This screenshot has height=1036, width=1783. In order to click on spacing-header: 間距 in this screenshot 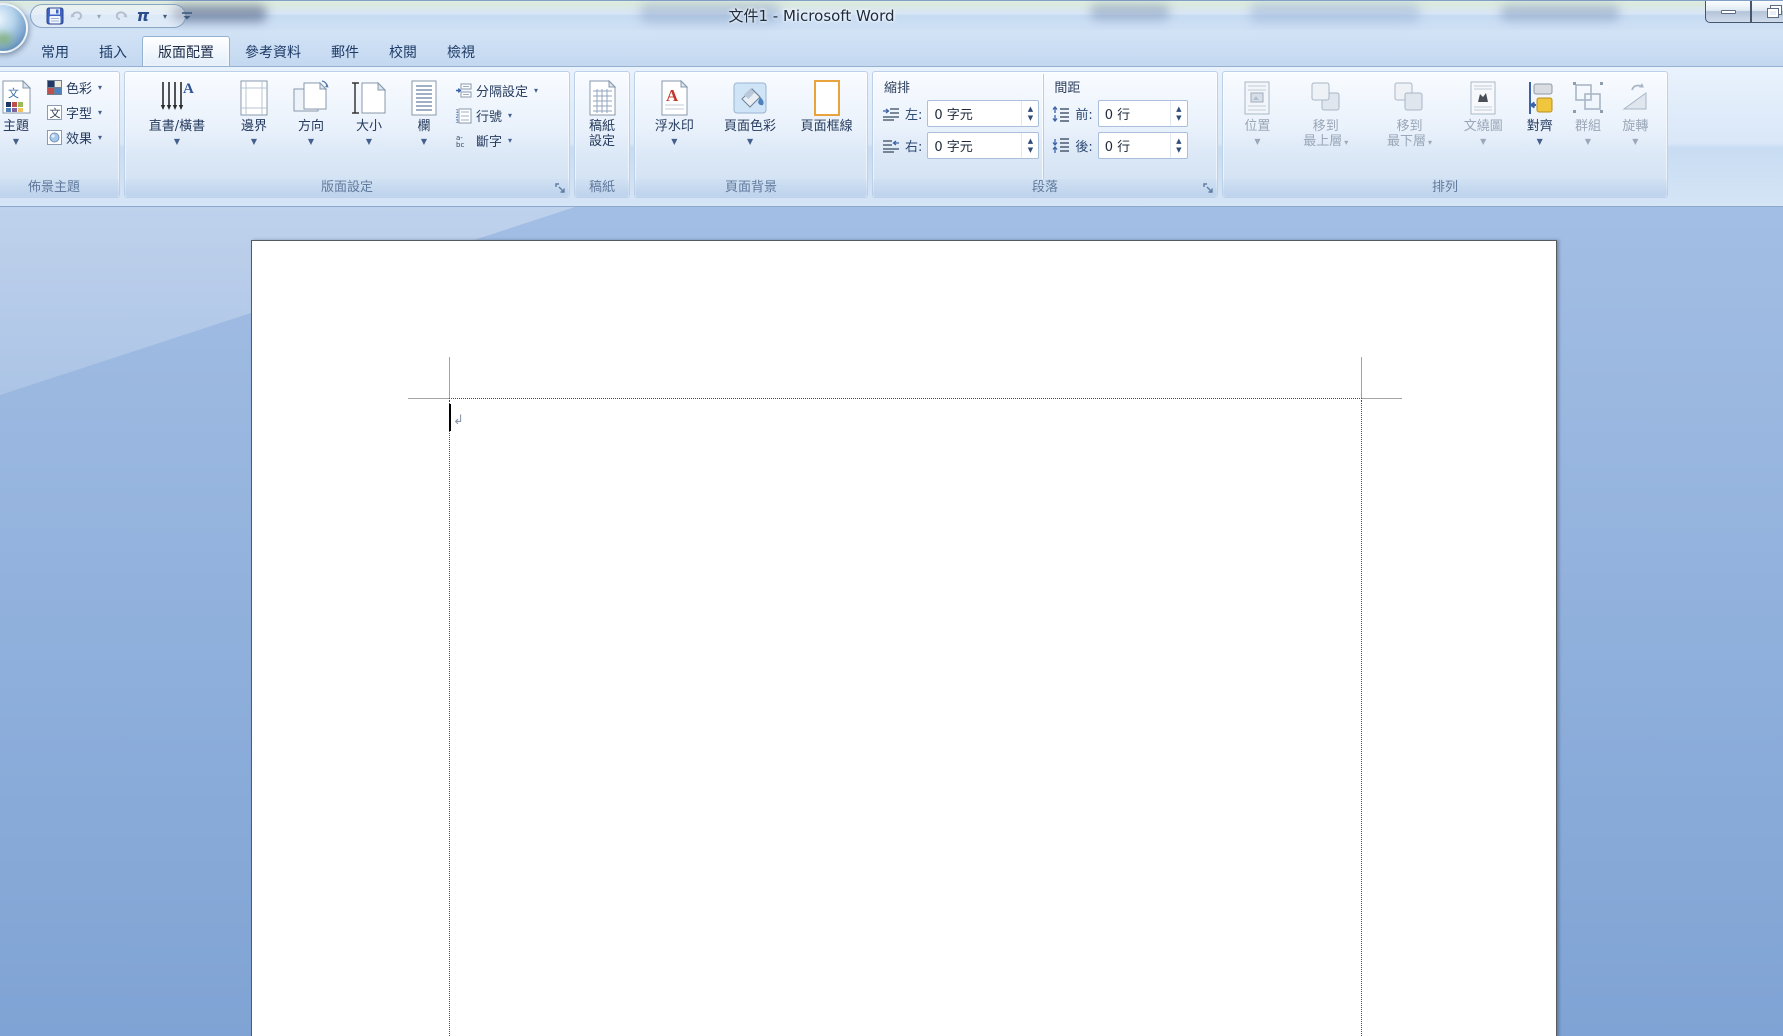, I will do `click(1067, 88)`.